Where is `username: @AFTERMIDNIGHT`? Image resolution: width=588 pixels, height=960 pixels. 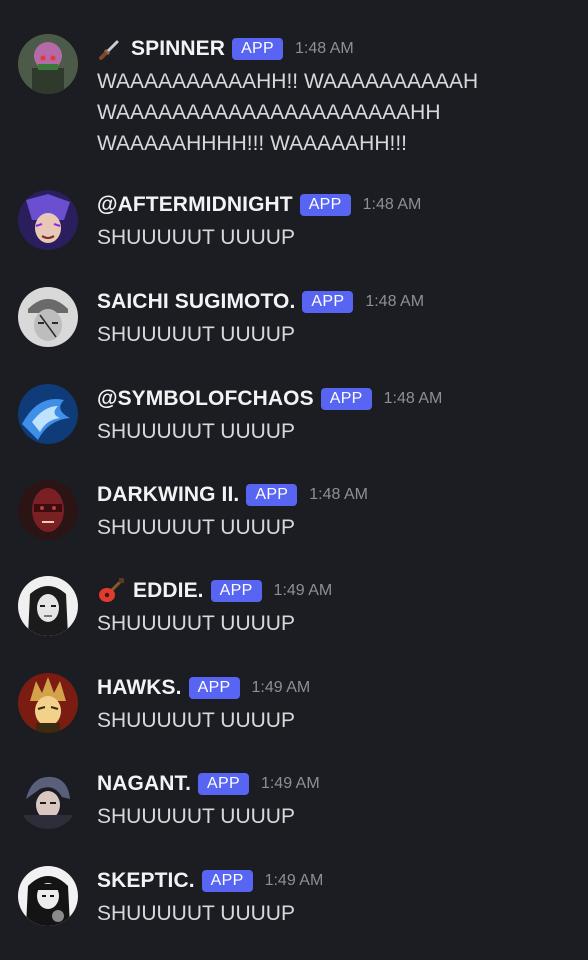
username: @AFTERMIDNIGHT is located at coordinates (195, 205).